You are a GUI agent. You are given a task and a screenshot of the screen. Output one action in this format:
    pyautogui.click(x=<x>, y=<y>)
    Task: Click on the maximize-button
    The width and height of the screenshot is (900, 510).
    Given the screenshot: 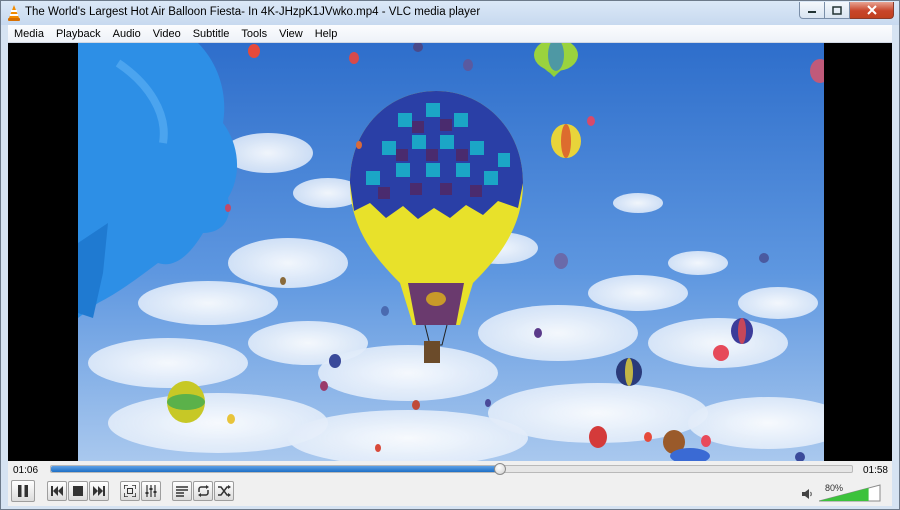 What is the action you would take?
    pyautogui.click(x=837, y=10)
    